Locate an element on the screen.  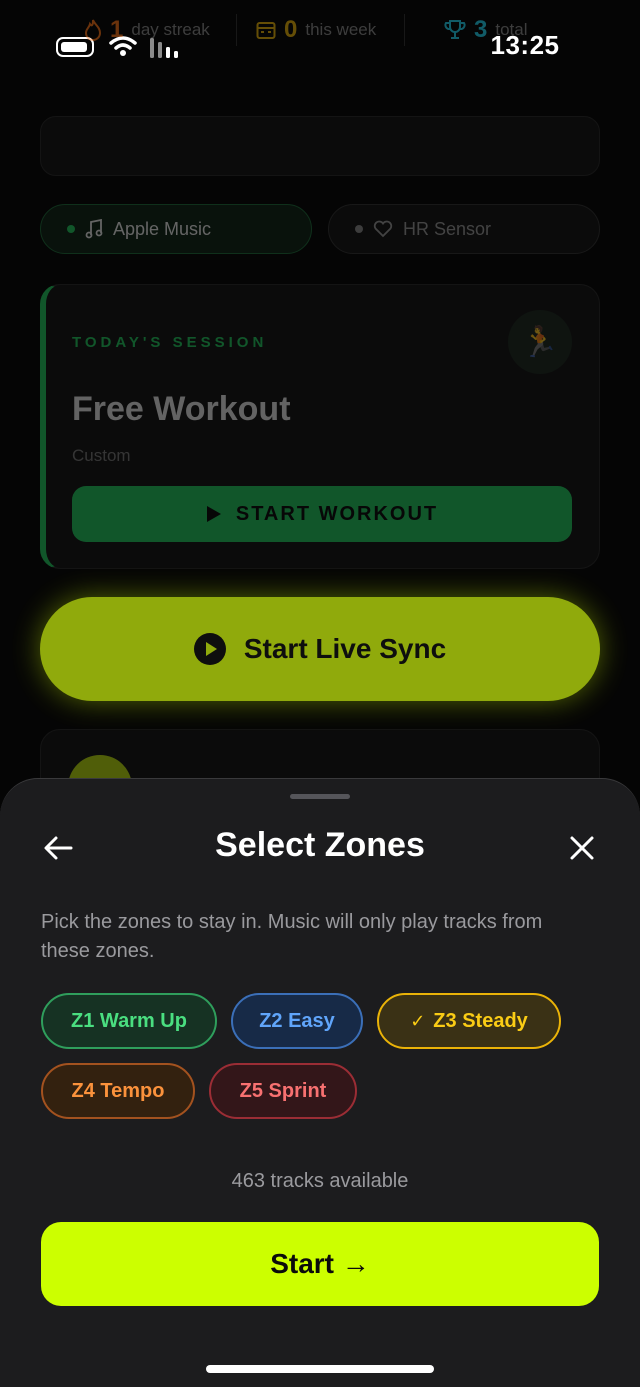
session-kicker: TODAY'S SESSION is located at coordinates (170, 342).